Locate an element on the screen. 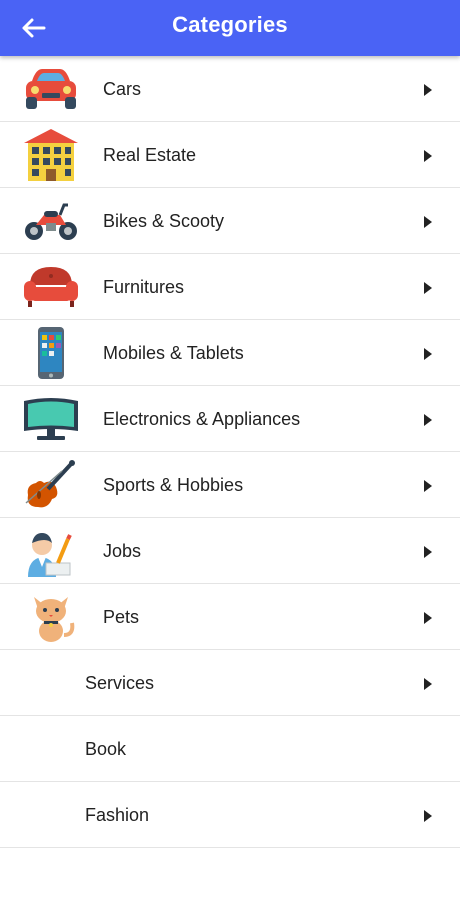 The height and width of the screenshot is (900, 460). category-row-book: Book is located at coordinates (230, 749).